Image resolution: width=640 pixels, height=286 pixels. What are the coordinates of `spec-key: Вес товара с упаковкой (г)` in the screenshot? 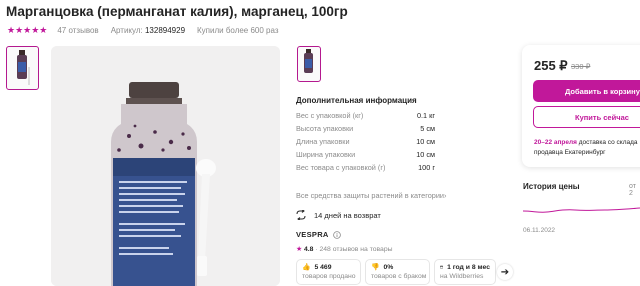 It's located at (341, 167).